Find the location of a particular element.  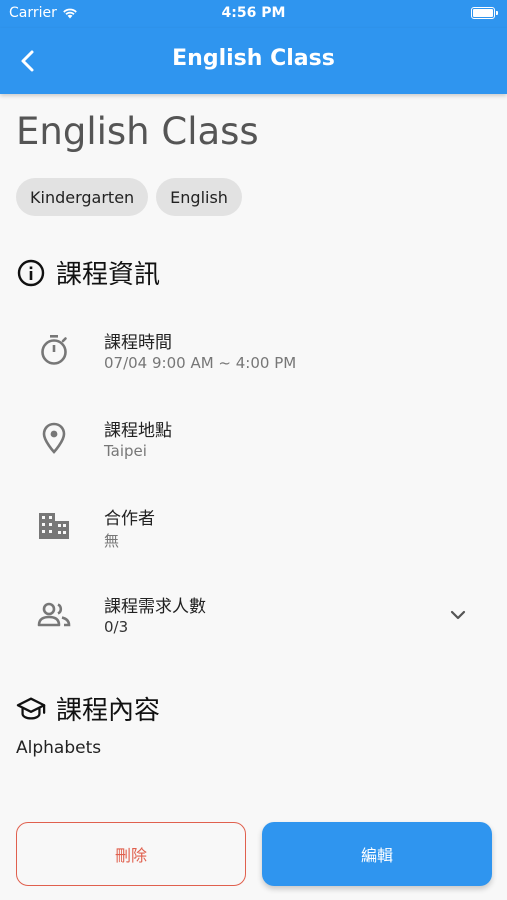

info-label: 課程地點 is located at coordinates (138, 431).